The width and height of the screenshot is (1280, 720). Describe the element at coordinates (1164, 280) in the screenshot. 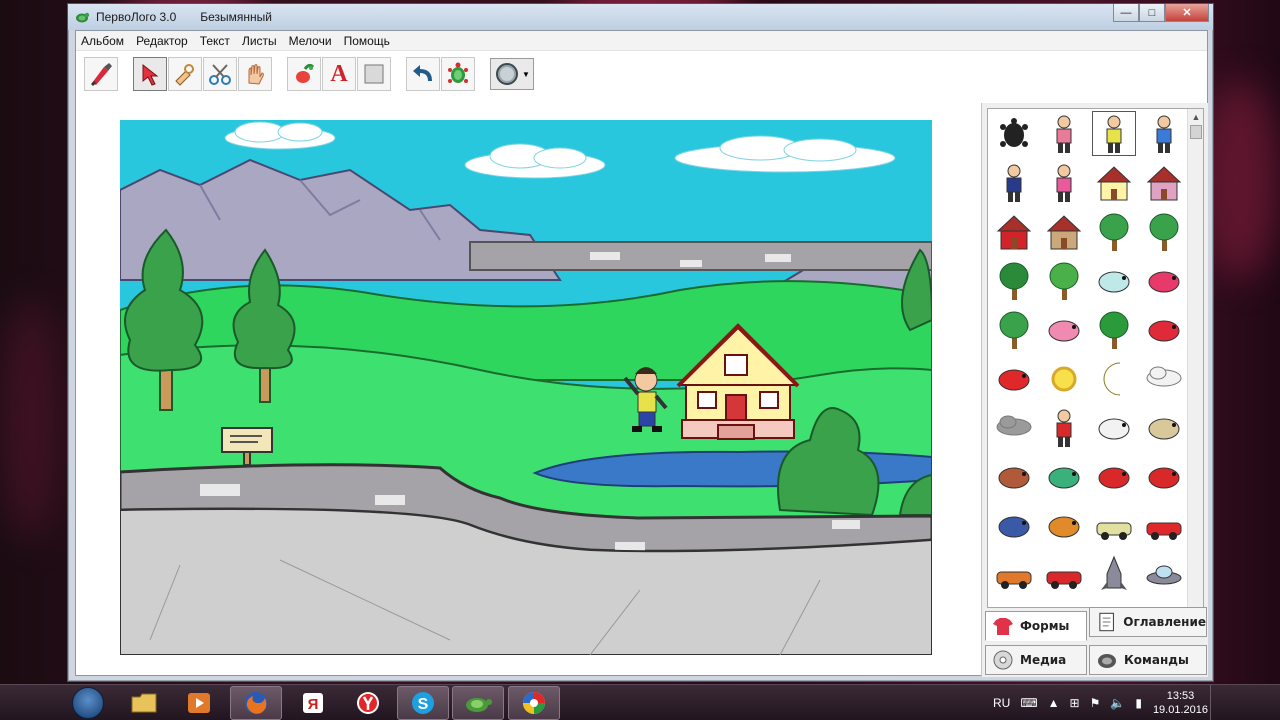

I see `palette-item-flowers` at that location.